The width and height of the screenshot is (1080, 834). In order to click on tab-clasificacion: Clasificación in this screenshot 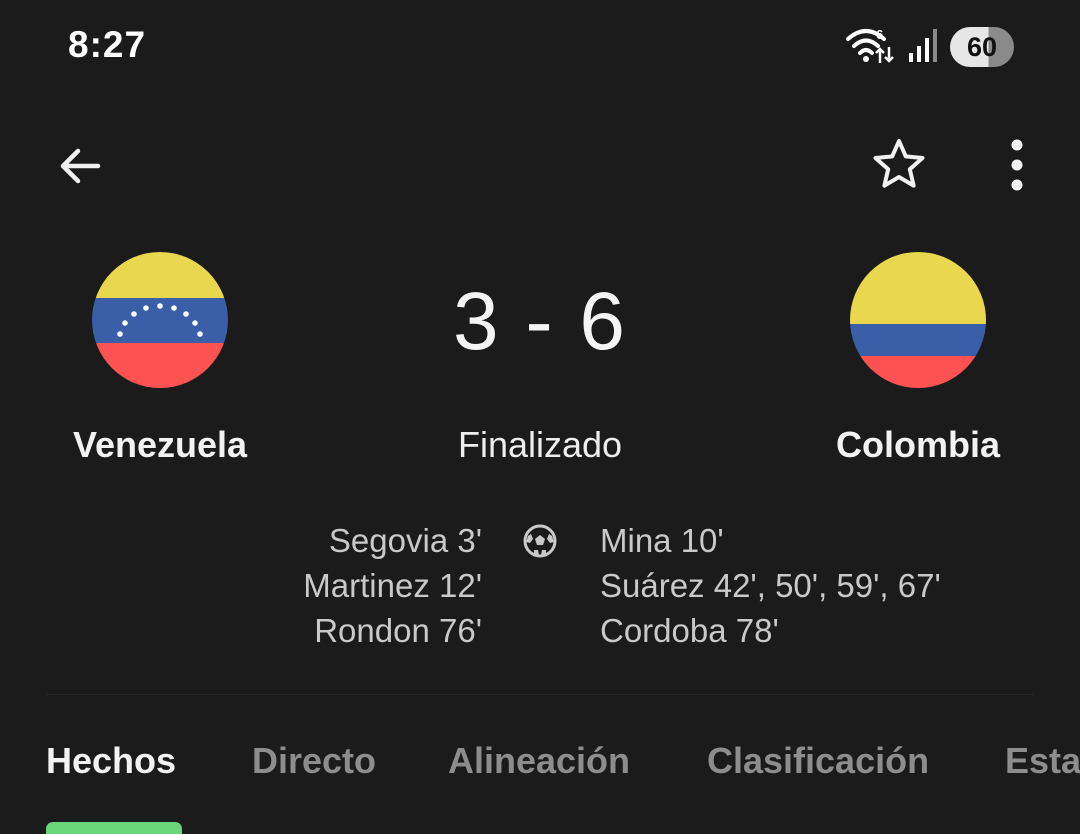, I will do `click(818, 761)`.